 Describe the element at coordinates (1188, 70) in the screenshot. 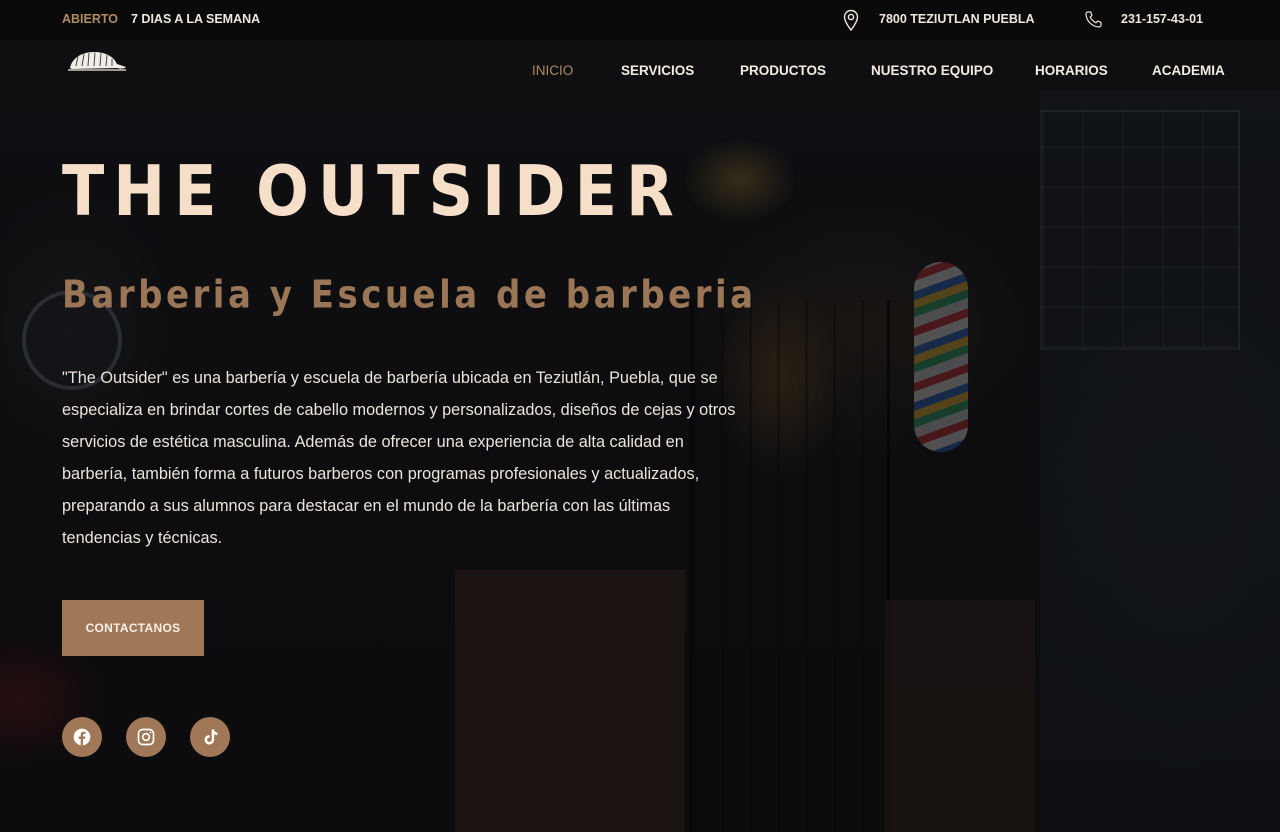

I see `nav-item-academia: ACADEMIA` at that location.